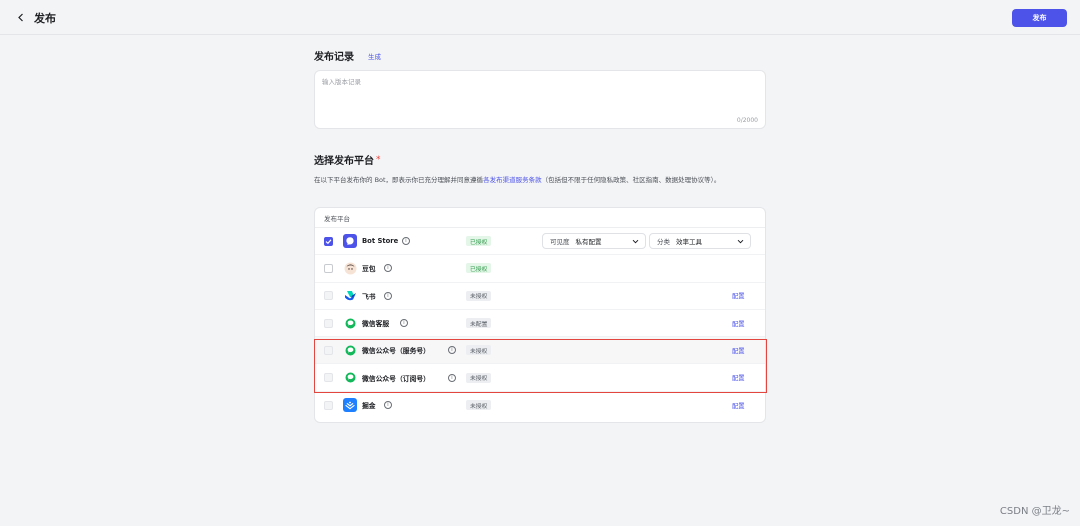 This screenshot has height=526, width=1080. What do you see at coordinates (380, 241) in the screenshot?
I see `platform-name: Bot Store` at bounding box center [380, 241].